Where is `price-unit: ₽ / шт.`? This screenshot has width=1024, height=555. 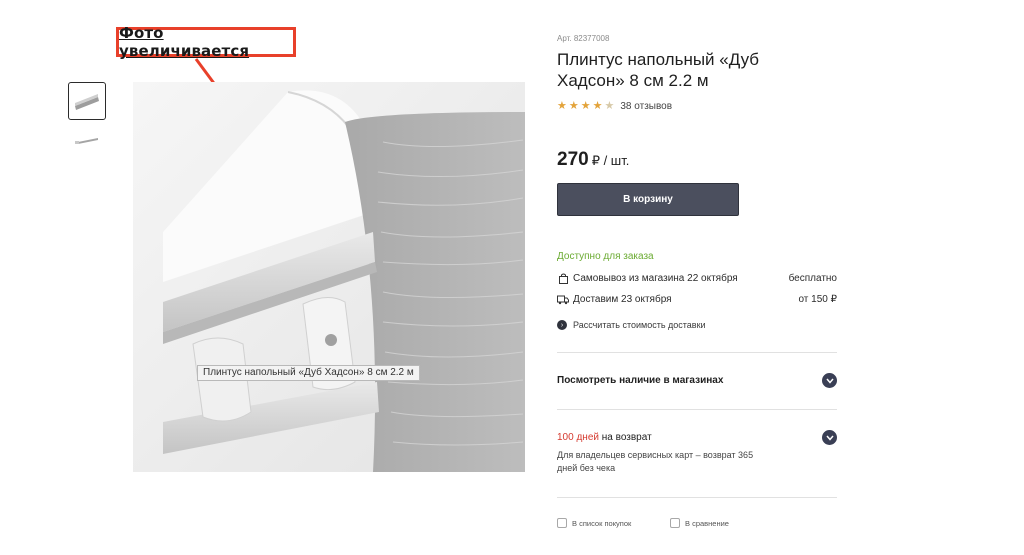
price-unit: ₽ / шт. is located at coordinates (610, 160).